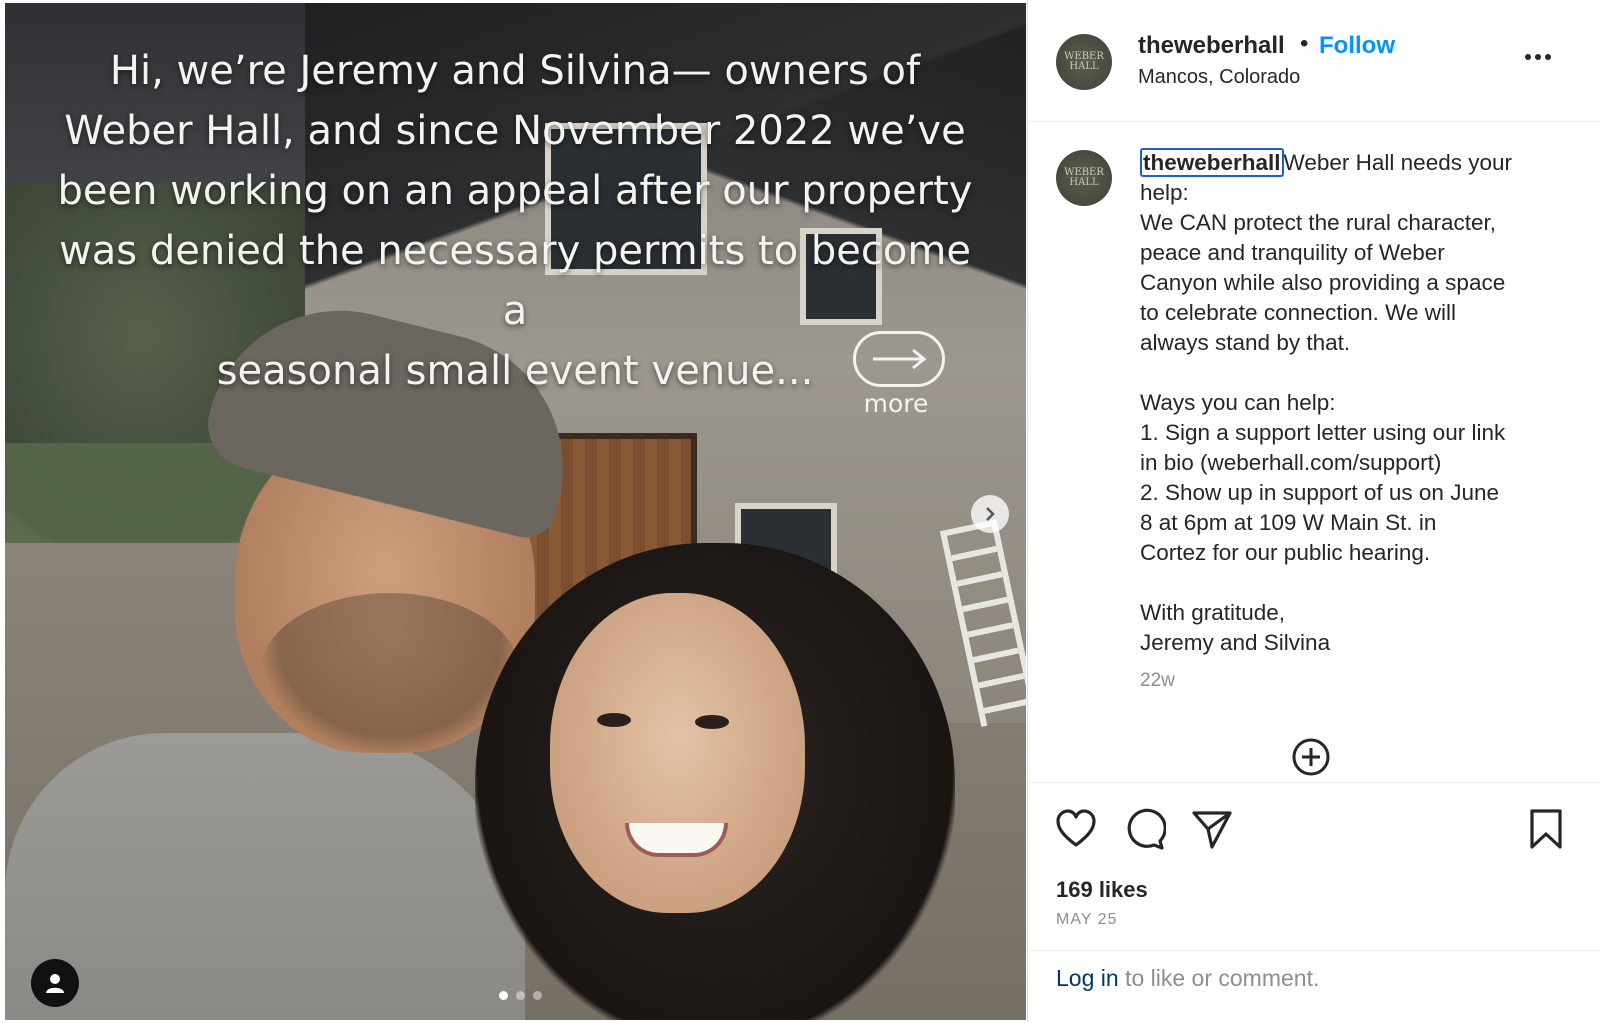 The width and height of the screenshot is (1600, 1023). I want to click on caption-line: to celebrate connection. We will, so click(1298, 312).